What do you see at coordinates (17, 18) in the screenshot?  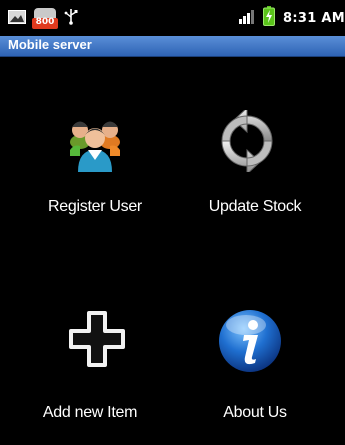 I see `picture-icon` at bounding box center [17, 18].